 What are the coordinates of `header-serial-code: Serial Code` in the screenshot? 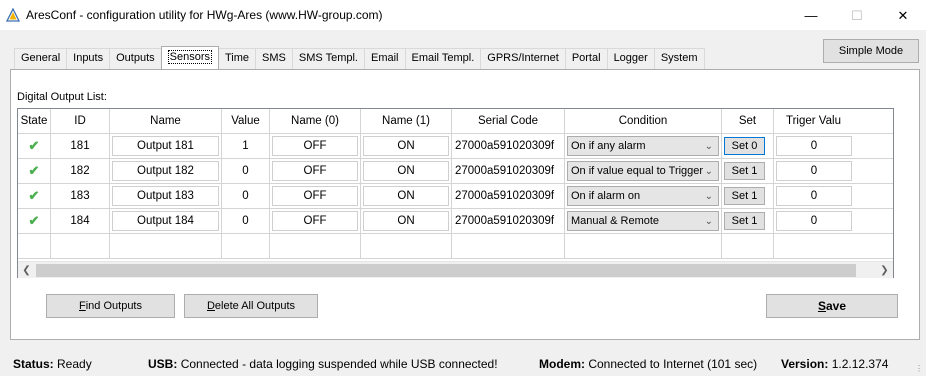 It's located at (508, 121).